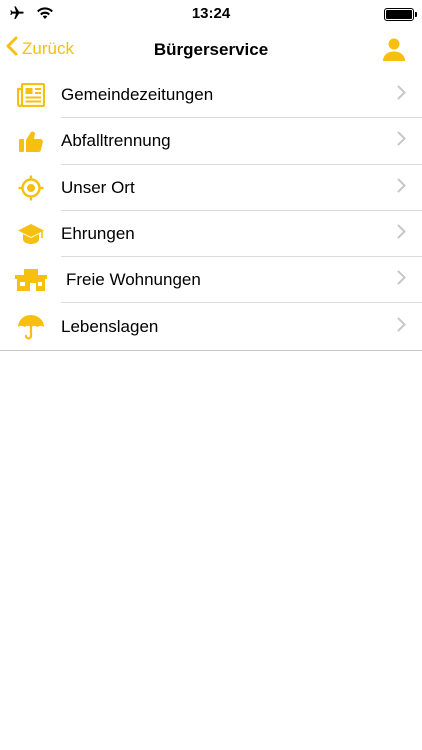  I want to click on menu-item-label: Gemeindezeitungen, so click(137, 95).